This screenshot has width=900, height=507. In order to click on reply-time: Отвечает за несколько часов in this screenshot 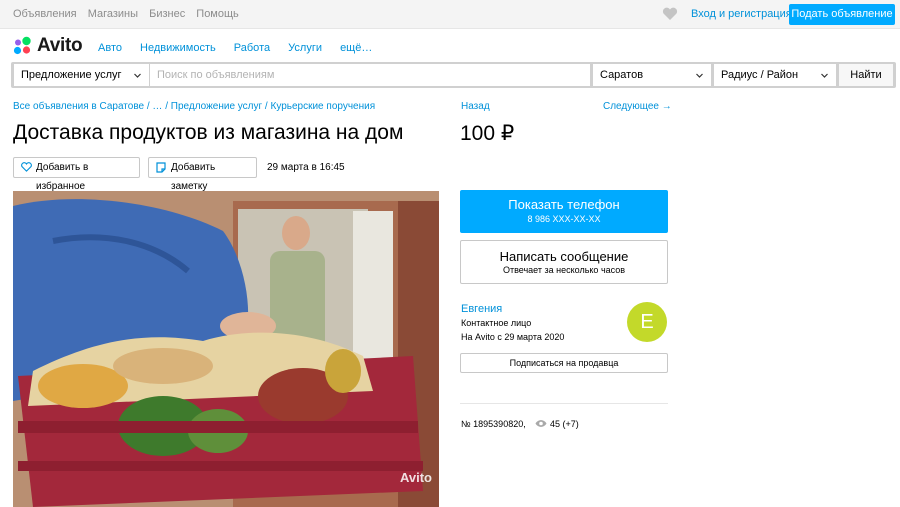, I will do `click(564, 270)`.